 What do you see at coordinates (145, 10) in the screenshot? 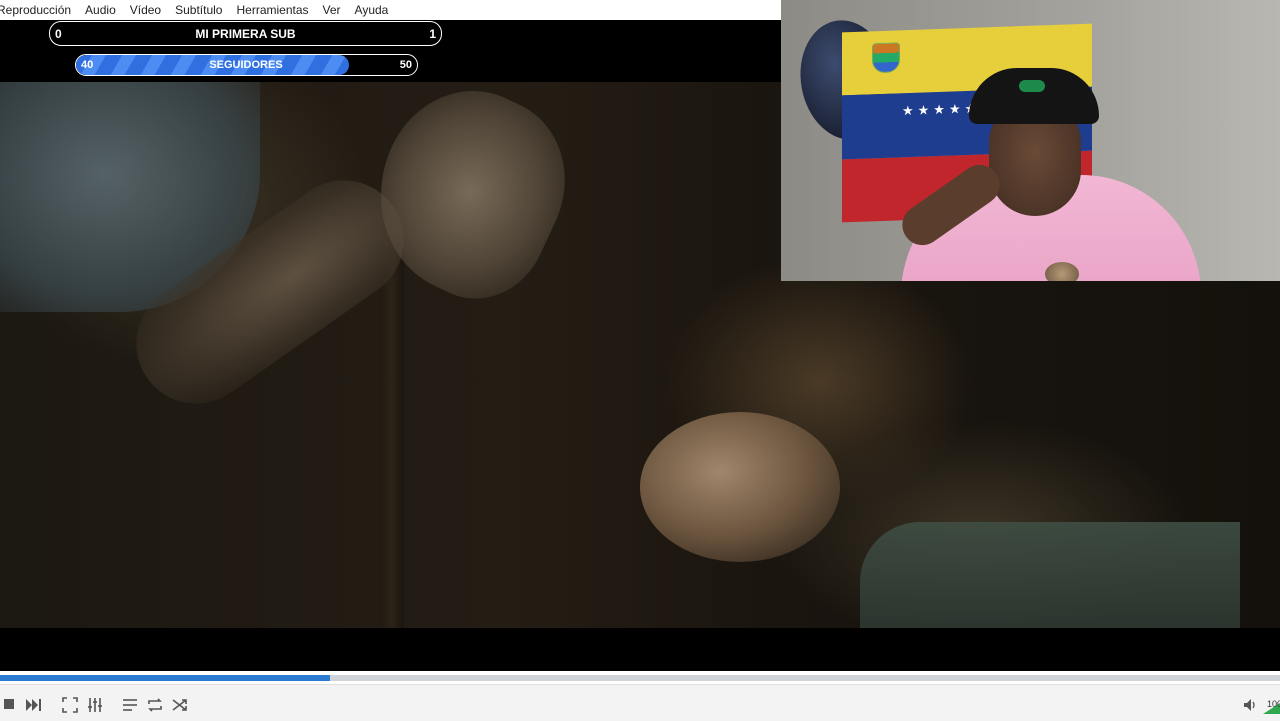
I see `menu-video: Vídeo` at bounding box center [145, 10].